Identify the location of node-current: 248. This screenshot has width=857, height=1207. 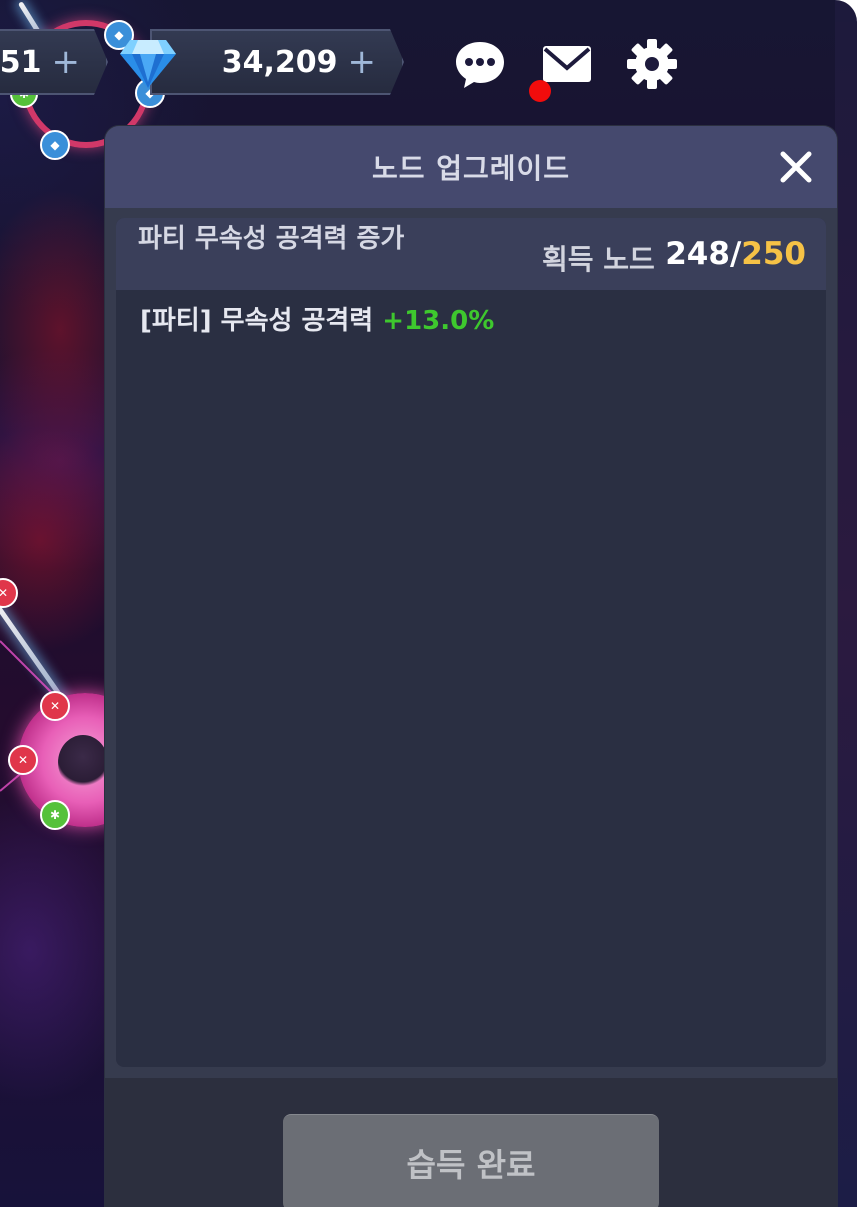
(697, 254).